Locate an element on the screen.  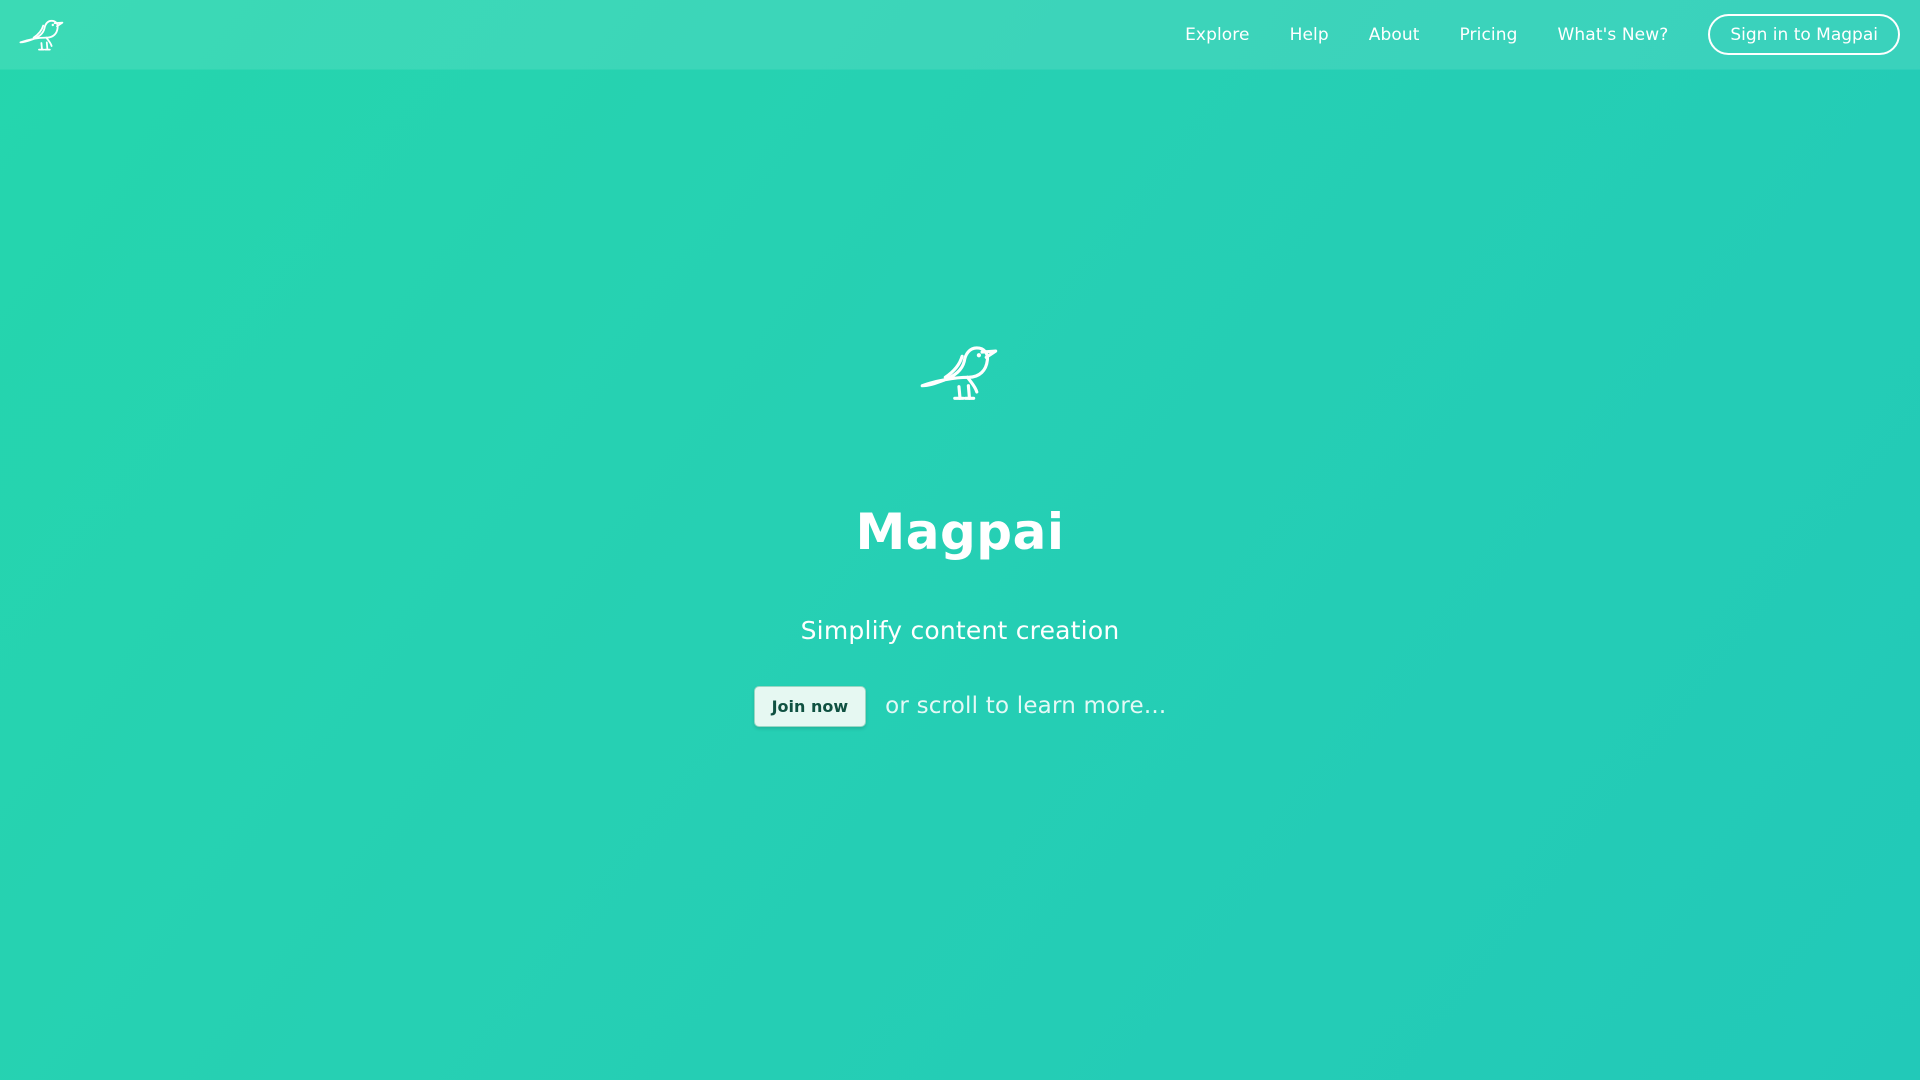
hero-subtitle: Simplify content creation is located at coordinates (960, 630).